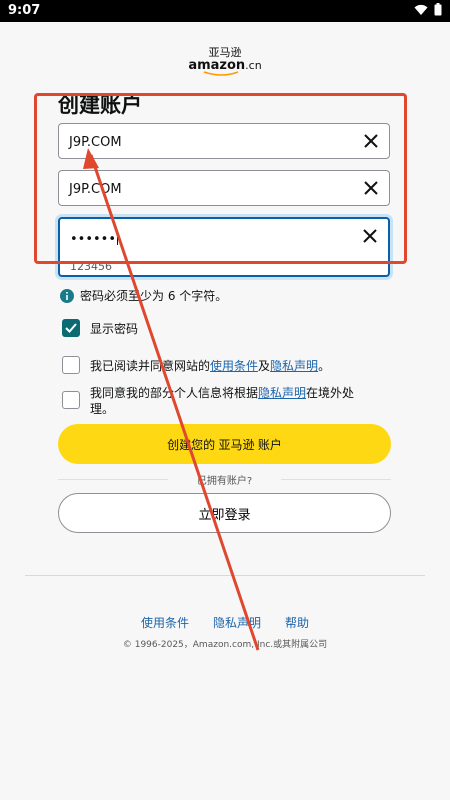  What do you see at coordinates (118, 237) in the screenshot?
I see `text-cursor` at bounding box center [118, 237].